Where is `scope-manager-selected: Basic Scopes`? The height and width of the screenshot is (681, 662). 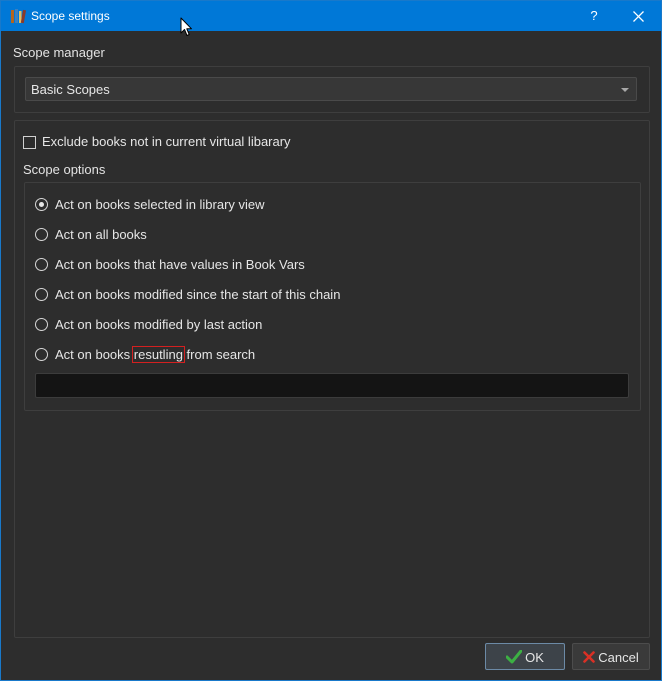 scope-manager-selected: Basic Scopes is located at coordinates (70, 89).